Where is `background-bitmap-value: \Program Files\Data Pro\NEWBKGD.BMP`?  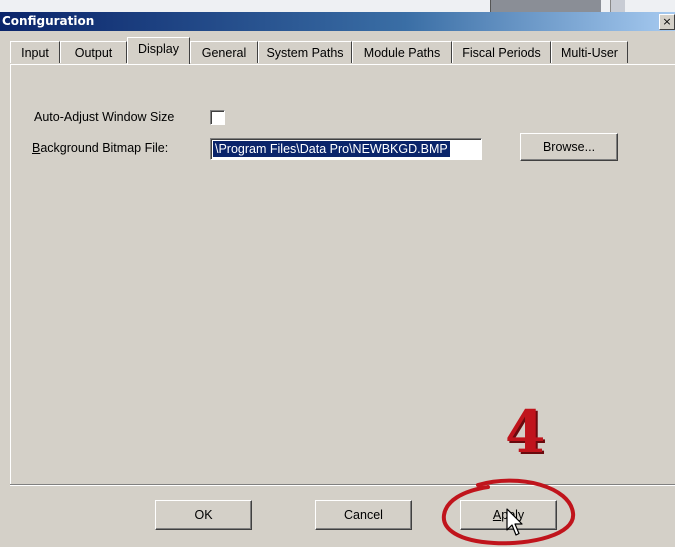
background-bitmap-value: \Program Files\Data Pro\NEWBKGD.BMP is located at coordinates (331, 149).